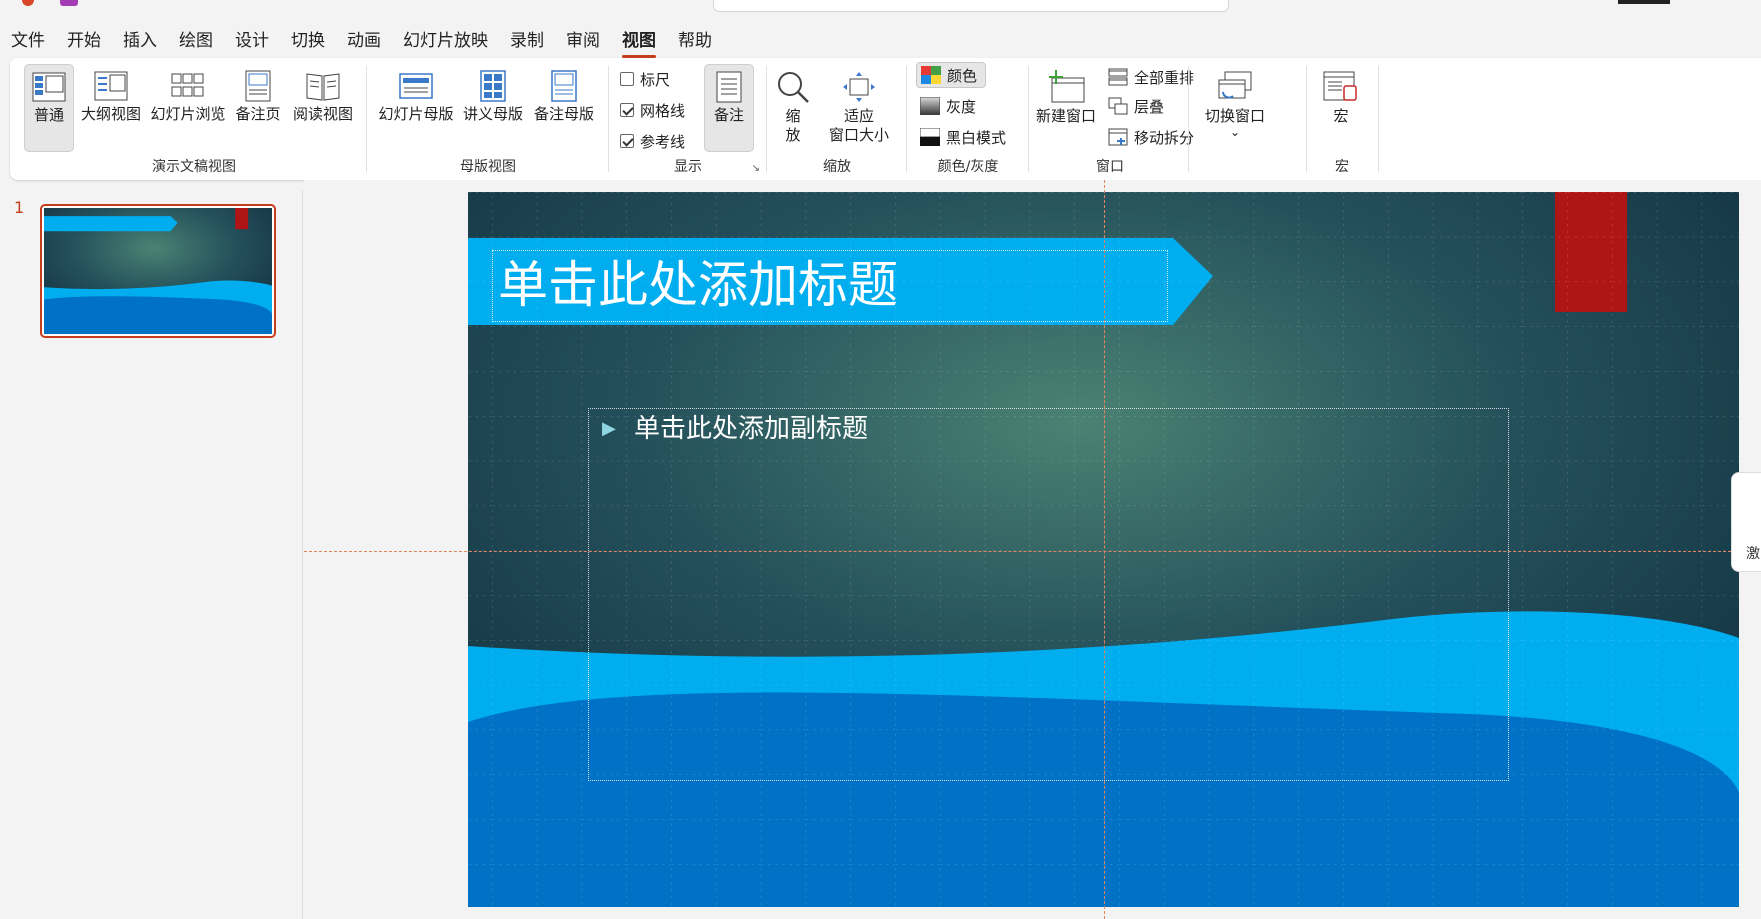  Describe the element at coordinates (527, 42) in the screenshot. I see `tab-record: 录制` at that location.